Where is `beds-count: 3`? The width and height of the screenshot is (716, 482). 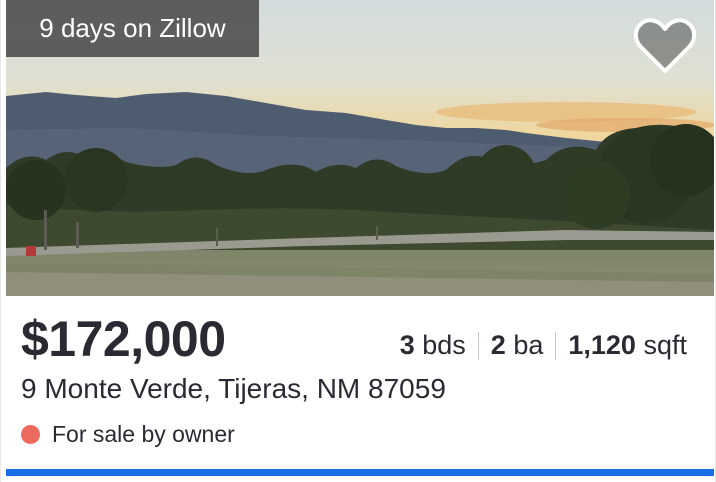
beds-count: 3 is located at coordinates (407, 345).